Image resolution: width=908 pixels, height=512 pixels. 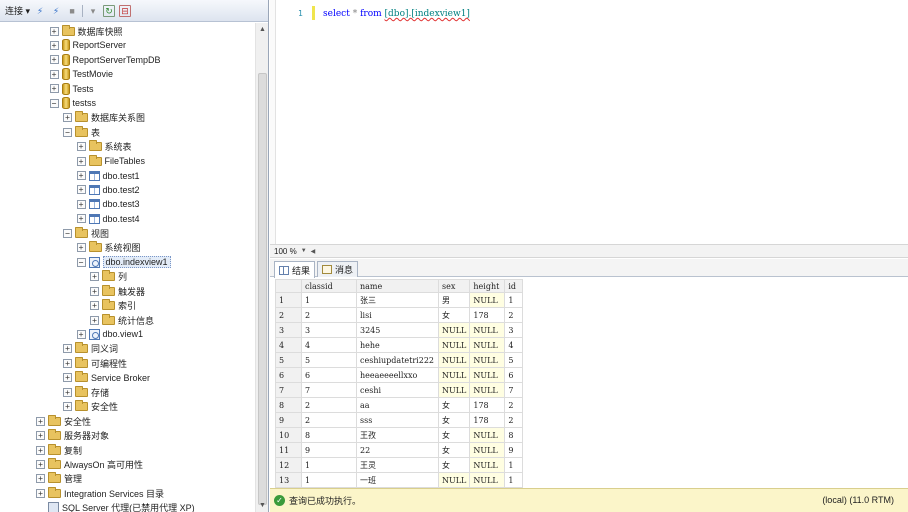 What do you see at coordinates (285, 251) in the screenshot?
I see `zoom-level: 100 %` at bounding box center [285, 251].